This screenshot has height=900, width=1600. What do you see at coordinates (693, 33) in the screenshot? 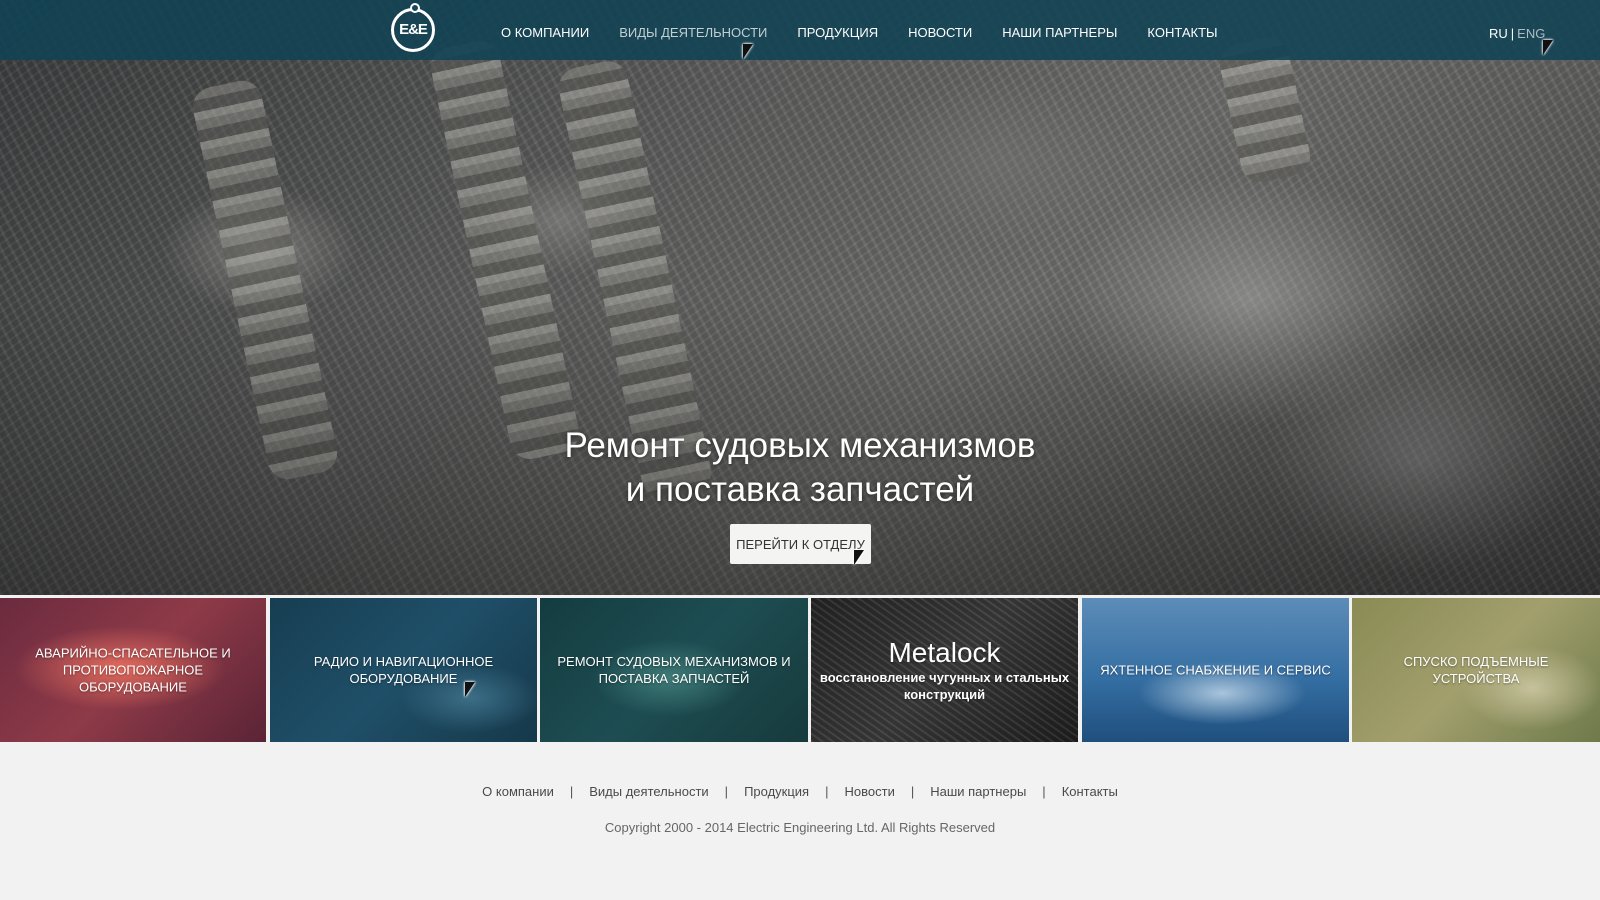
I see `nav-item-activities: ВИДЫ ДЕЯТЕЛЬНОСТИ` at bounding box center [693, 33].